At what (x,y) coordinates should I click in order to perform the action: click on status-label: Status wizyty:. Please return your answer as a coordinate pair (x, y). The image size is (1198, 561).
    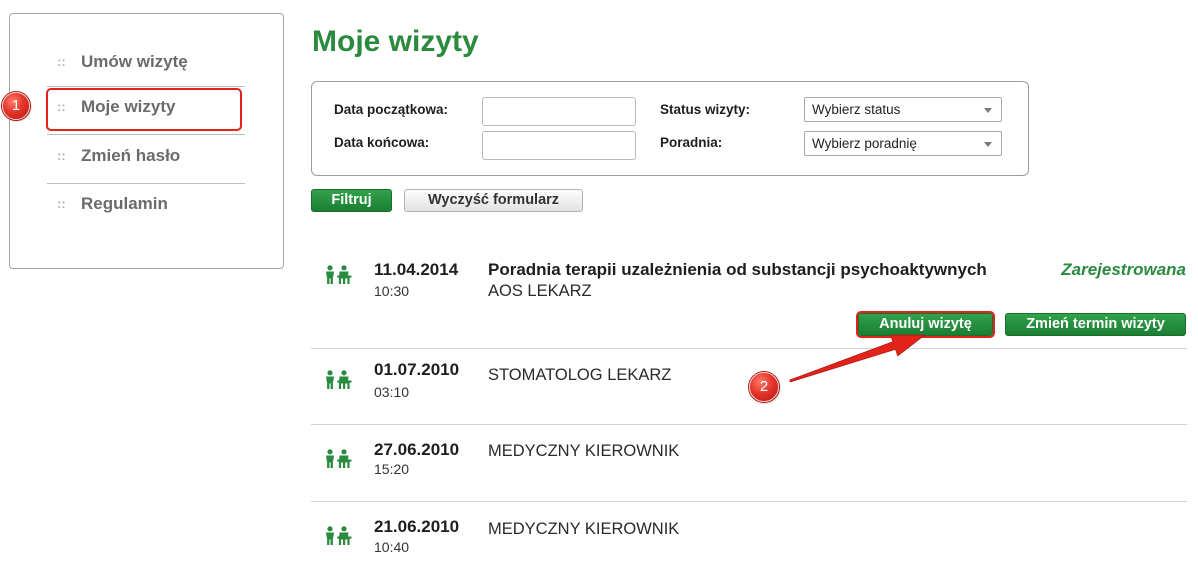
    Looking at the image, I should click on (705, 109).